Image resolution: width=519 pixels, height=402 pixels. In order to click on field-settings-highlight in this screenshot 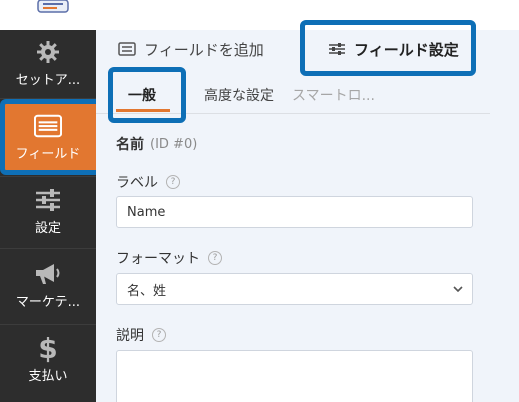, I will do `click(388, 48)`.